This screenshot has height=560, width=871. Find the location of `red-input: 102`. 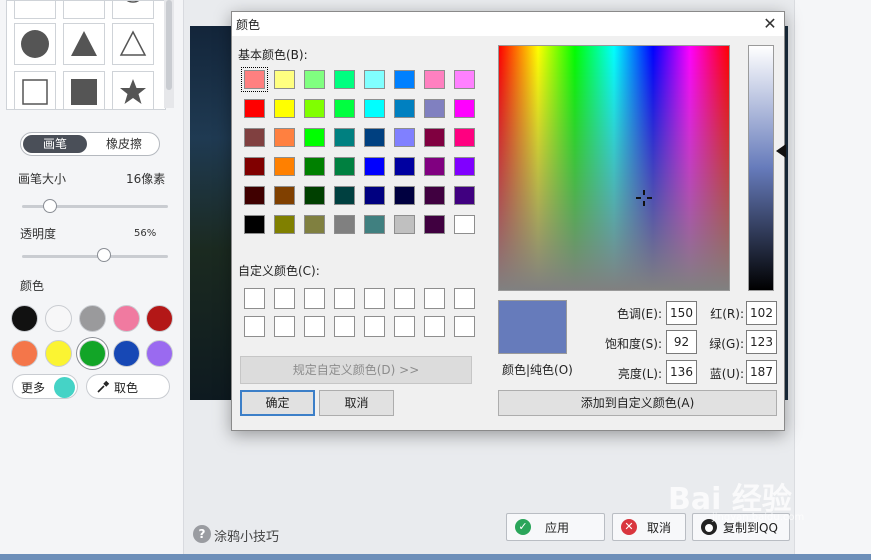

red-input: 102 is located at coordinates (761, 313).